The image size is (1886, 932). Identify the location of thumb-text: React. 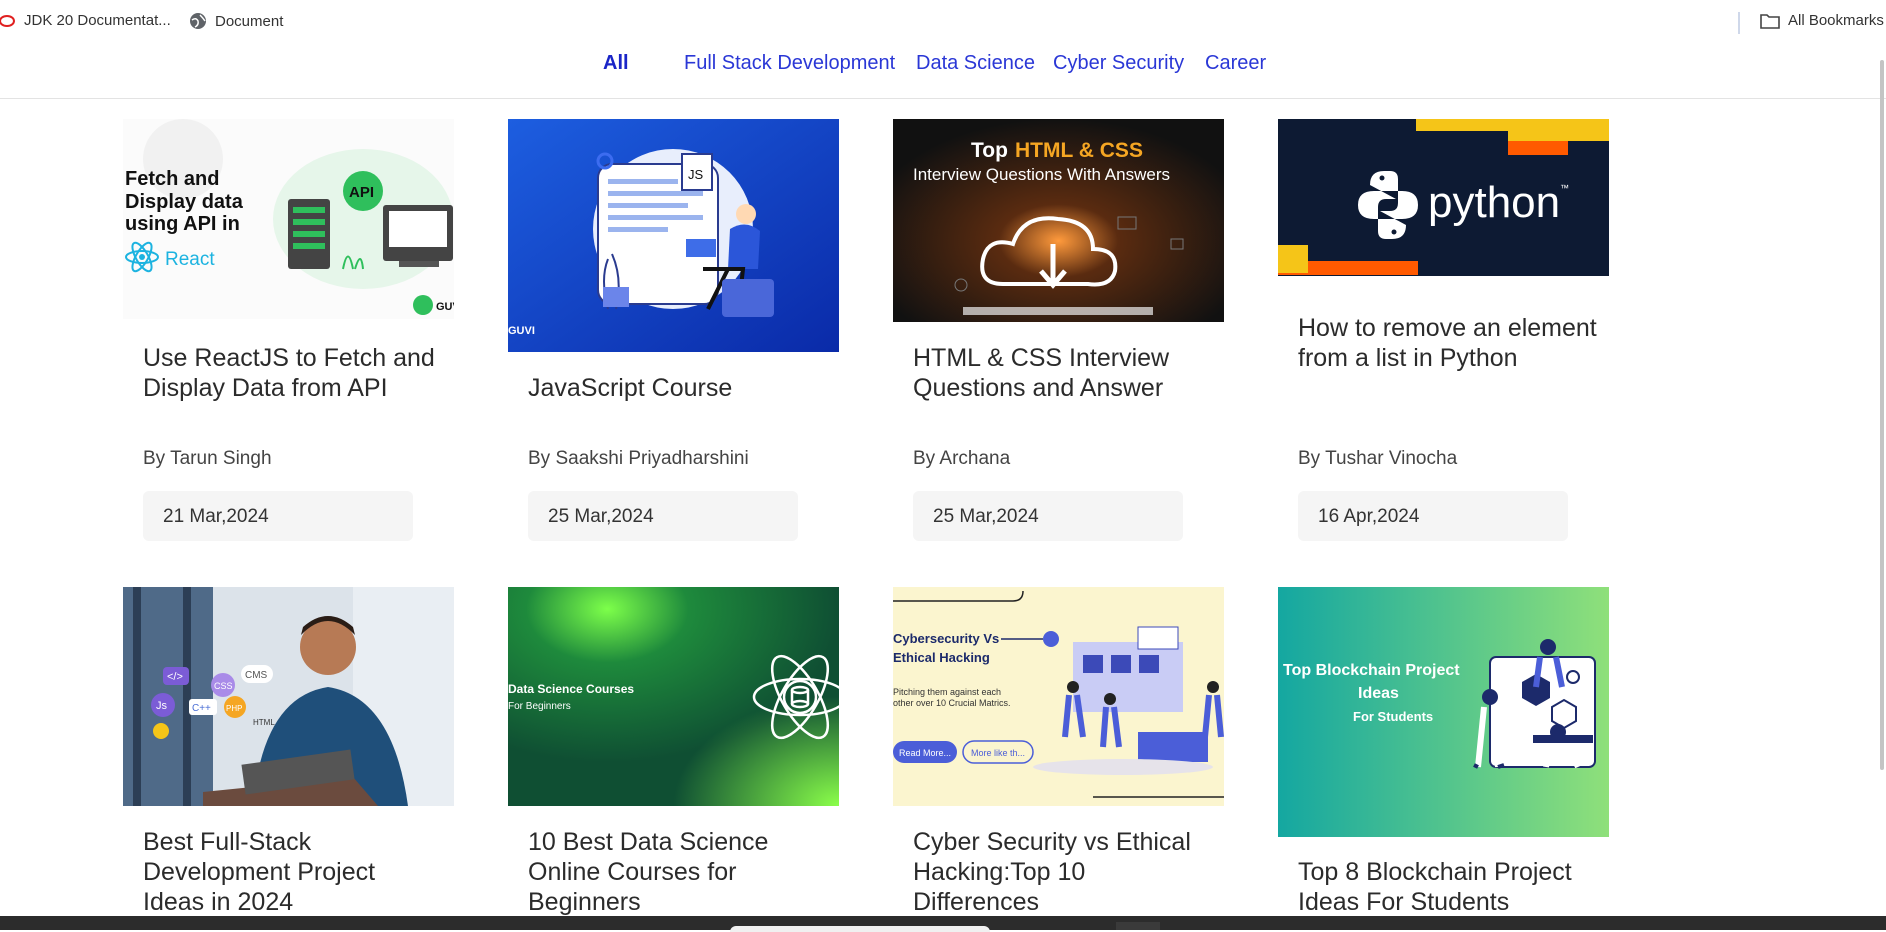
(190, 259).